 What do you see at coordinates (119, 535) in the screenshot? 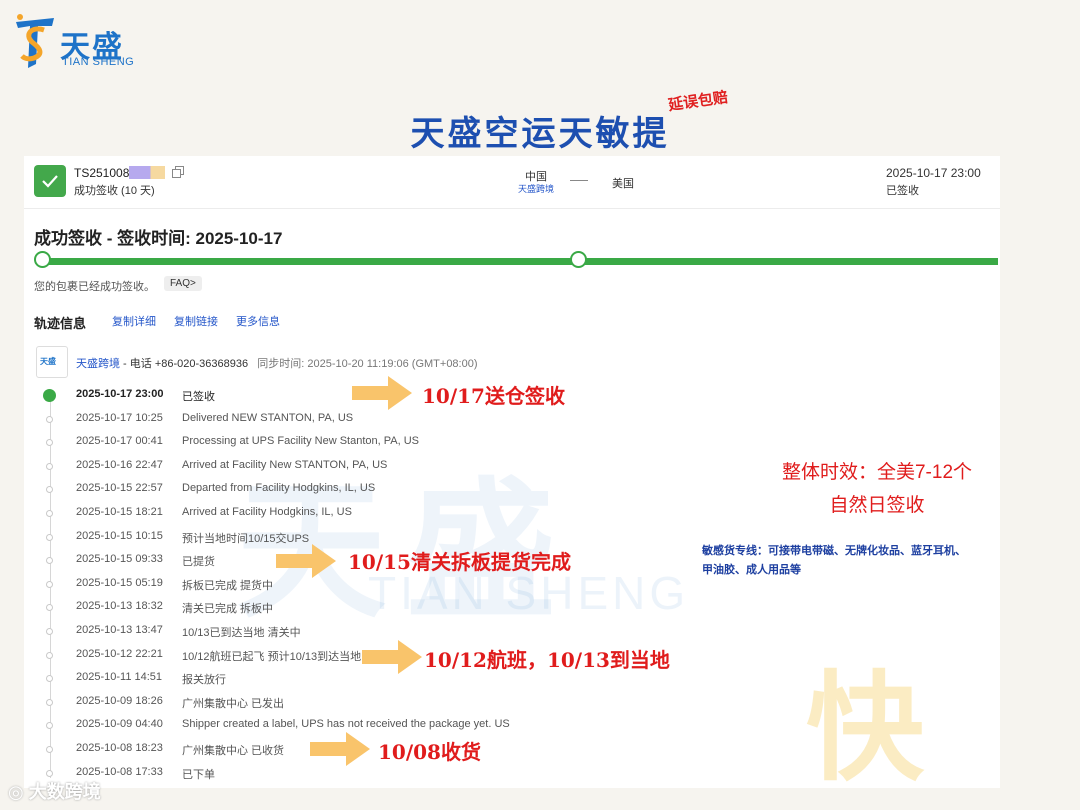
I see `event-time: 2025-10-15 10:15` at bounding box center [119, 535].